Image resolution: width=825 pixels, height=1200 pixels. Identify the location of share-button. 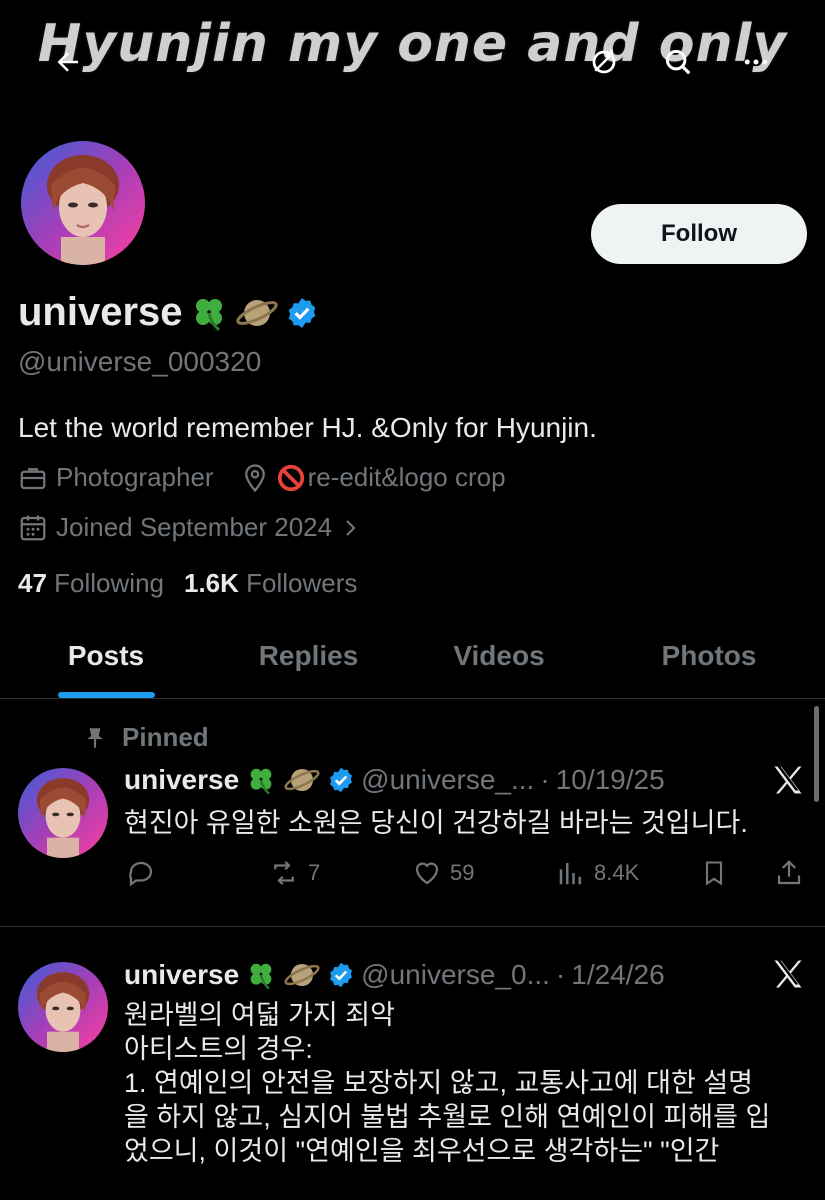
(789, 873).